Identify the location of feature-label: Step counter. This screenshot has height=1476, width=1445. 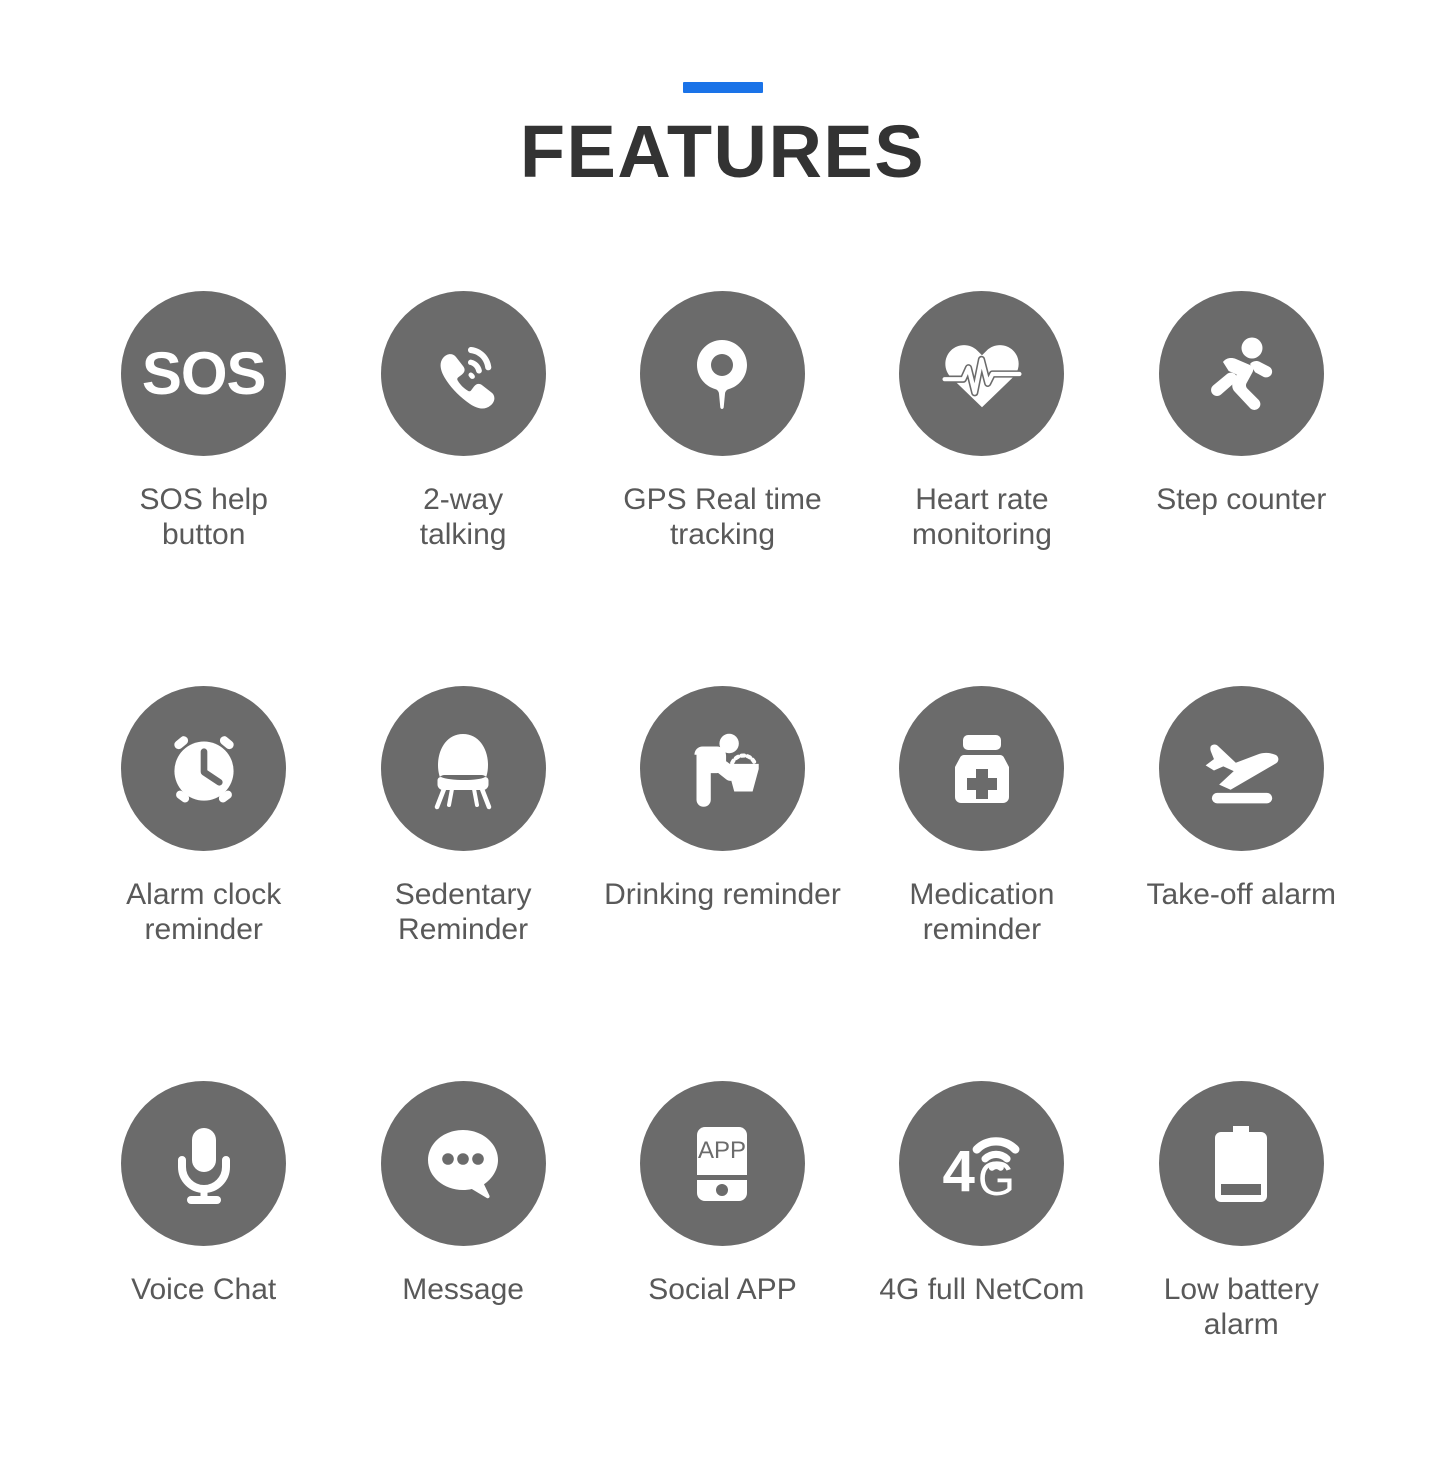
(1241, 499).